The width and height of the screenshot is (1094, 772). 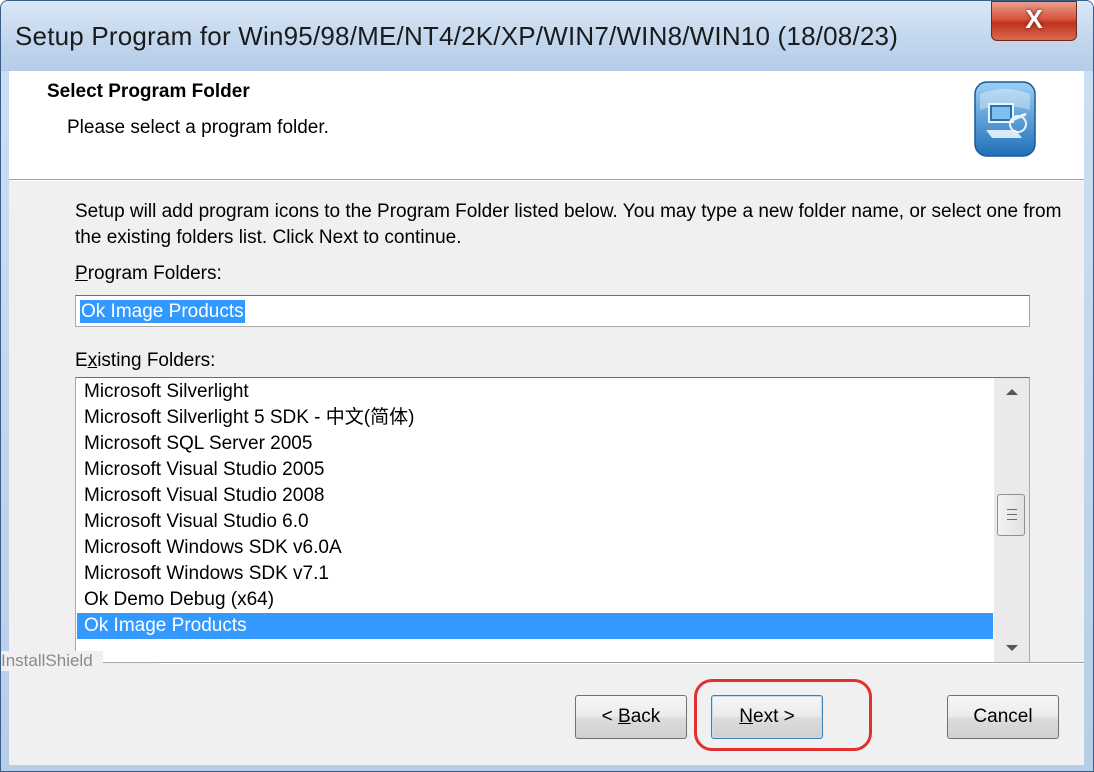 What do you see at coordinates (624, 716) in the screenshot?
I see `back-mnemonic: B` at bounding box center [624, 716].